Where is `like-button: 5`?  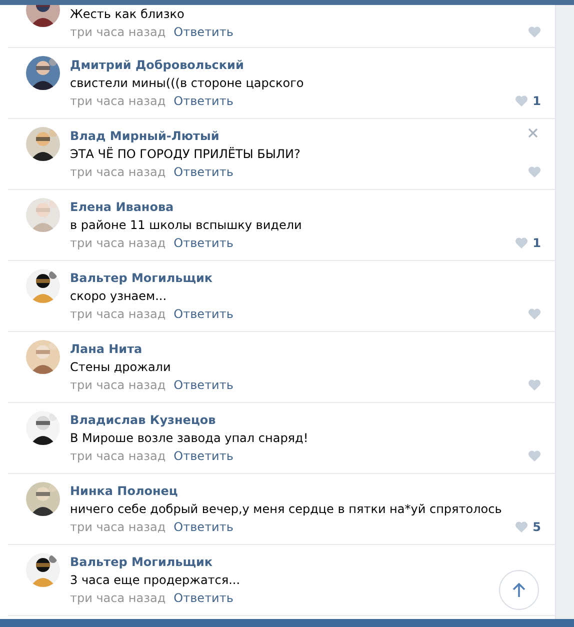 like-button: 5 is located at coordinates (527, 527).